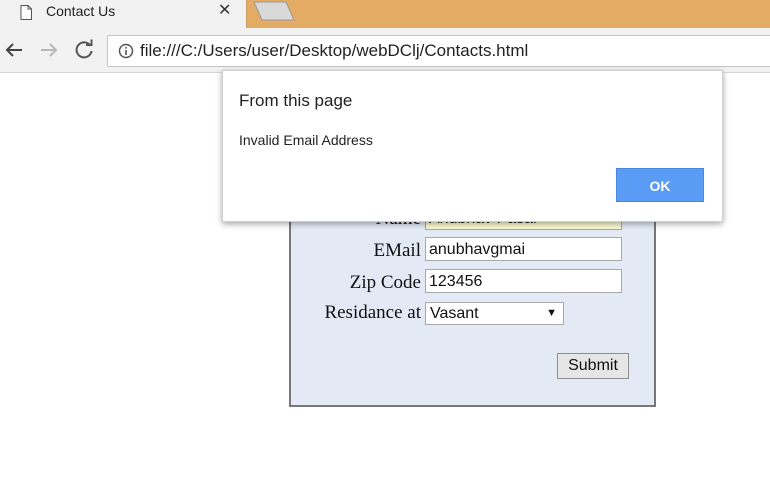 Image resolution: width=770 pixels, height=499 pixels. What do you see at coordinates (14, 50) in the screenshot?
I see `back-icon` at bounding box center [14, 50].